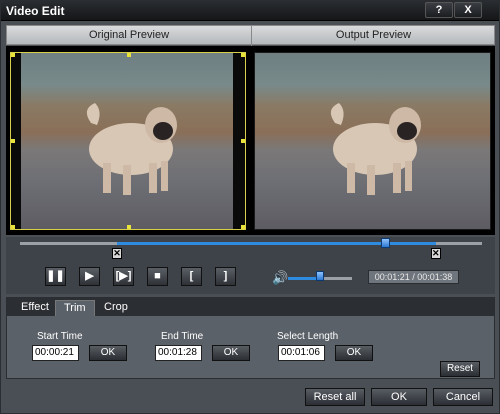 This screenshot has width=500, height=414. Describe the element at coordinates (243, 141) in the screenshot. I see `crop-handle-right` at that location.